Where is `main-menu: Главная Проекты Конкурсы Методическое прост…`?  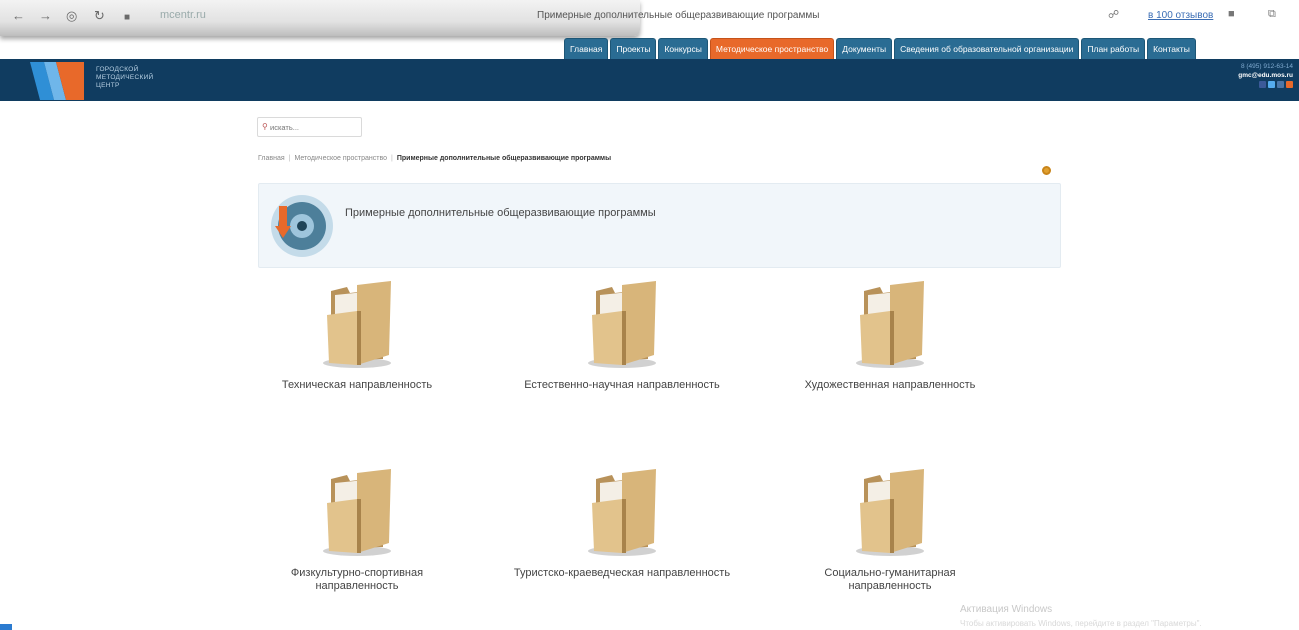 main-menu: Главная Проекты Конкурсы Методическое прост… is located at coordinates (879, 48).